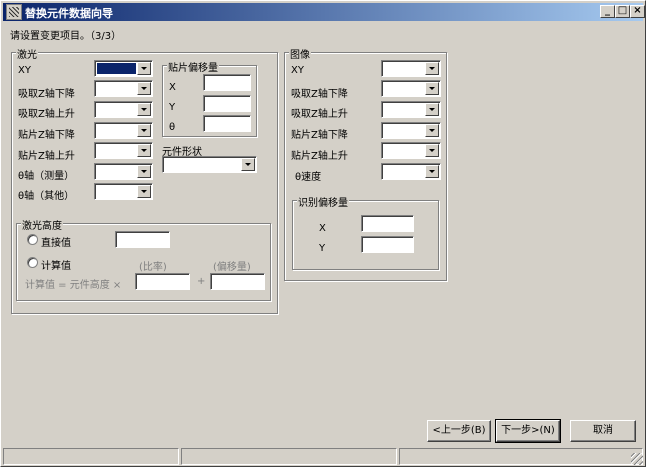 The image size is (646, 467). I want to click on window-title: 替换元件数据向导, so click(69, 13).